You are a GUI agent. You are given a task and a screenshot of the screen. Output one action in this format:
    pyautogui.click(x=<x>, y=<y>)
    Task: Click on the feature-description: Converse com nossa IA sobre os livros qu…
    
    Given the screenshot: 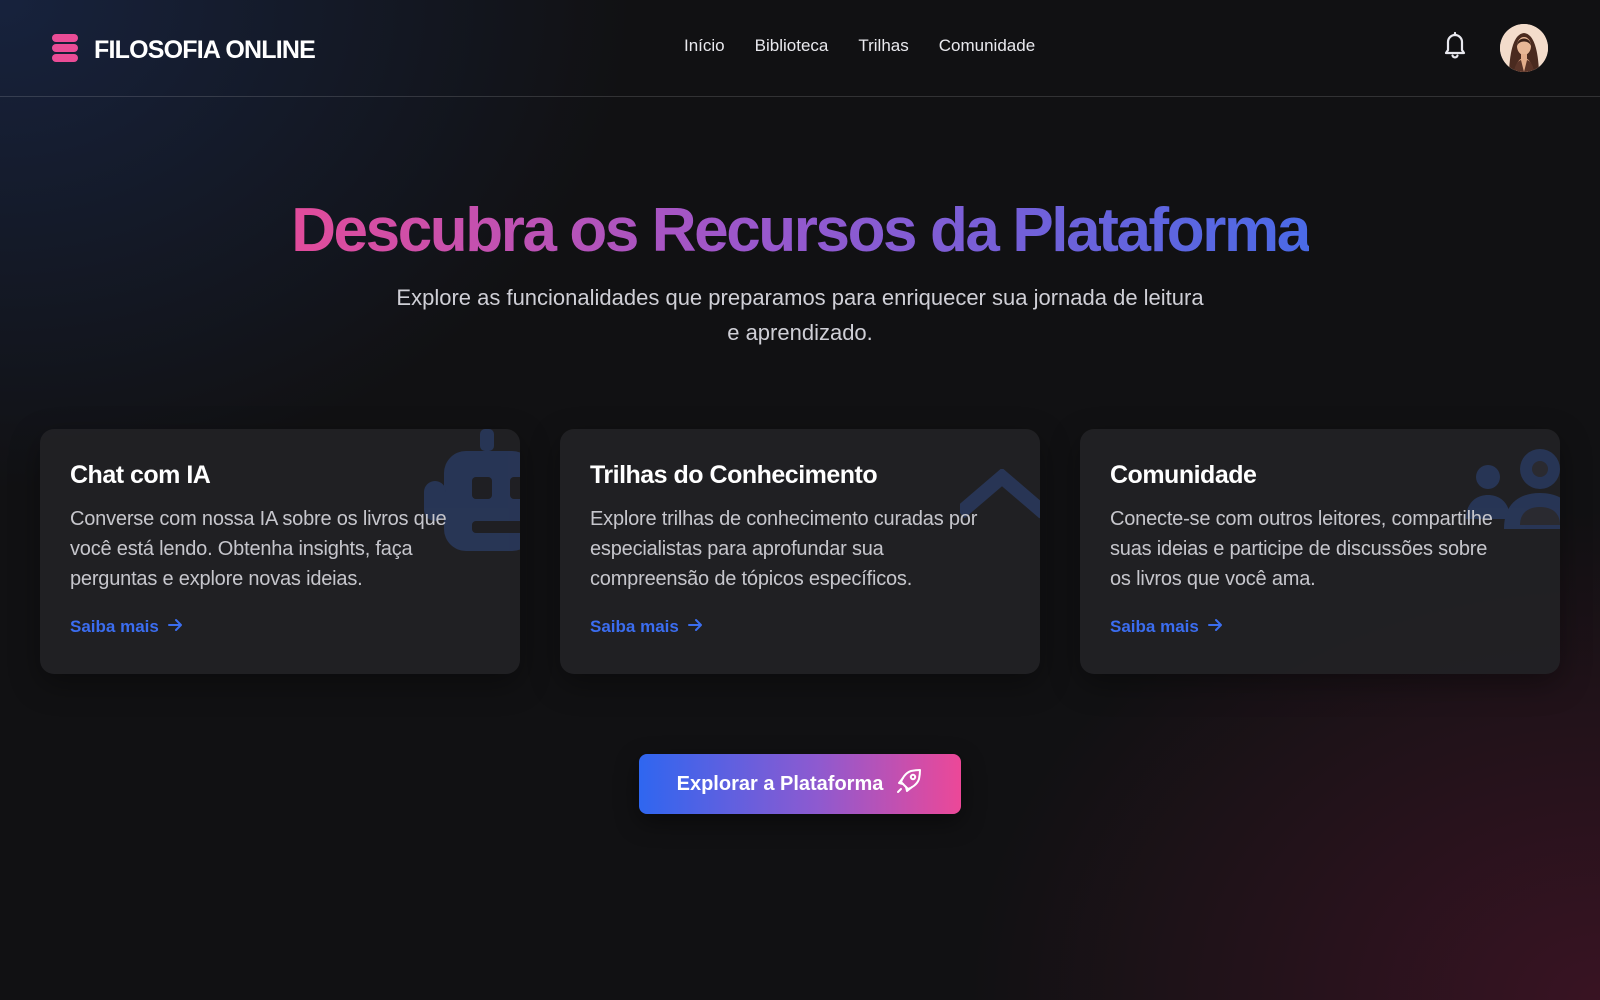 What is the action you would take?
    pyautogui.click(x=258, y=549)
    